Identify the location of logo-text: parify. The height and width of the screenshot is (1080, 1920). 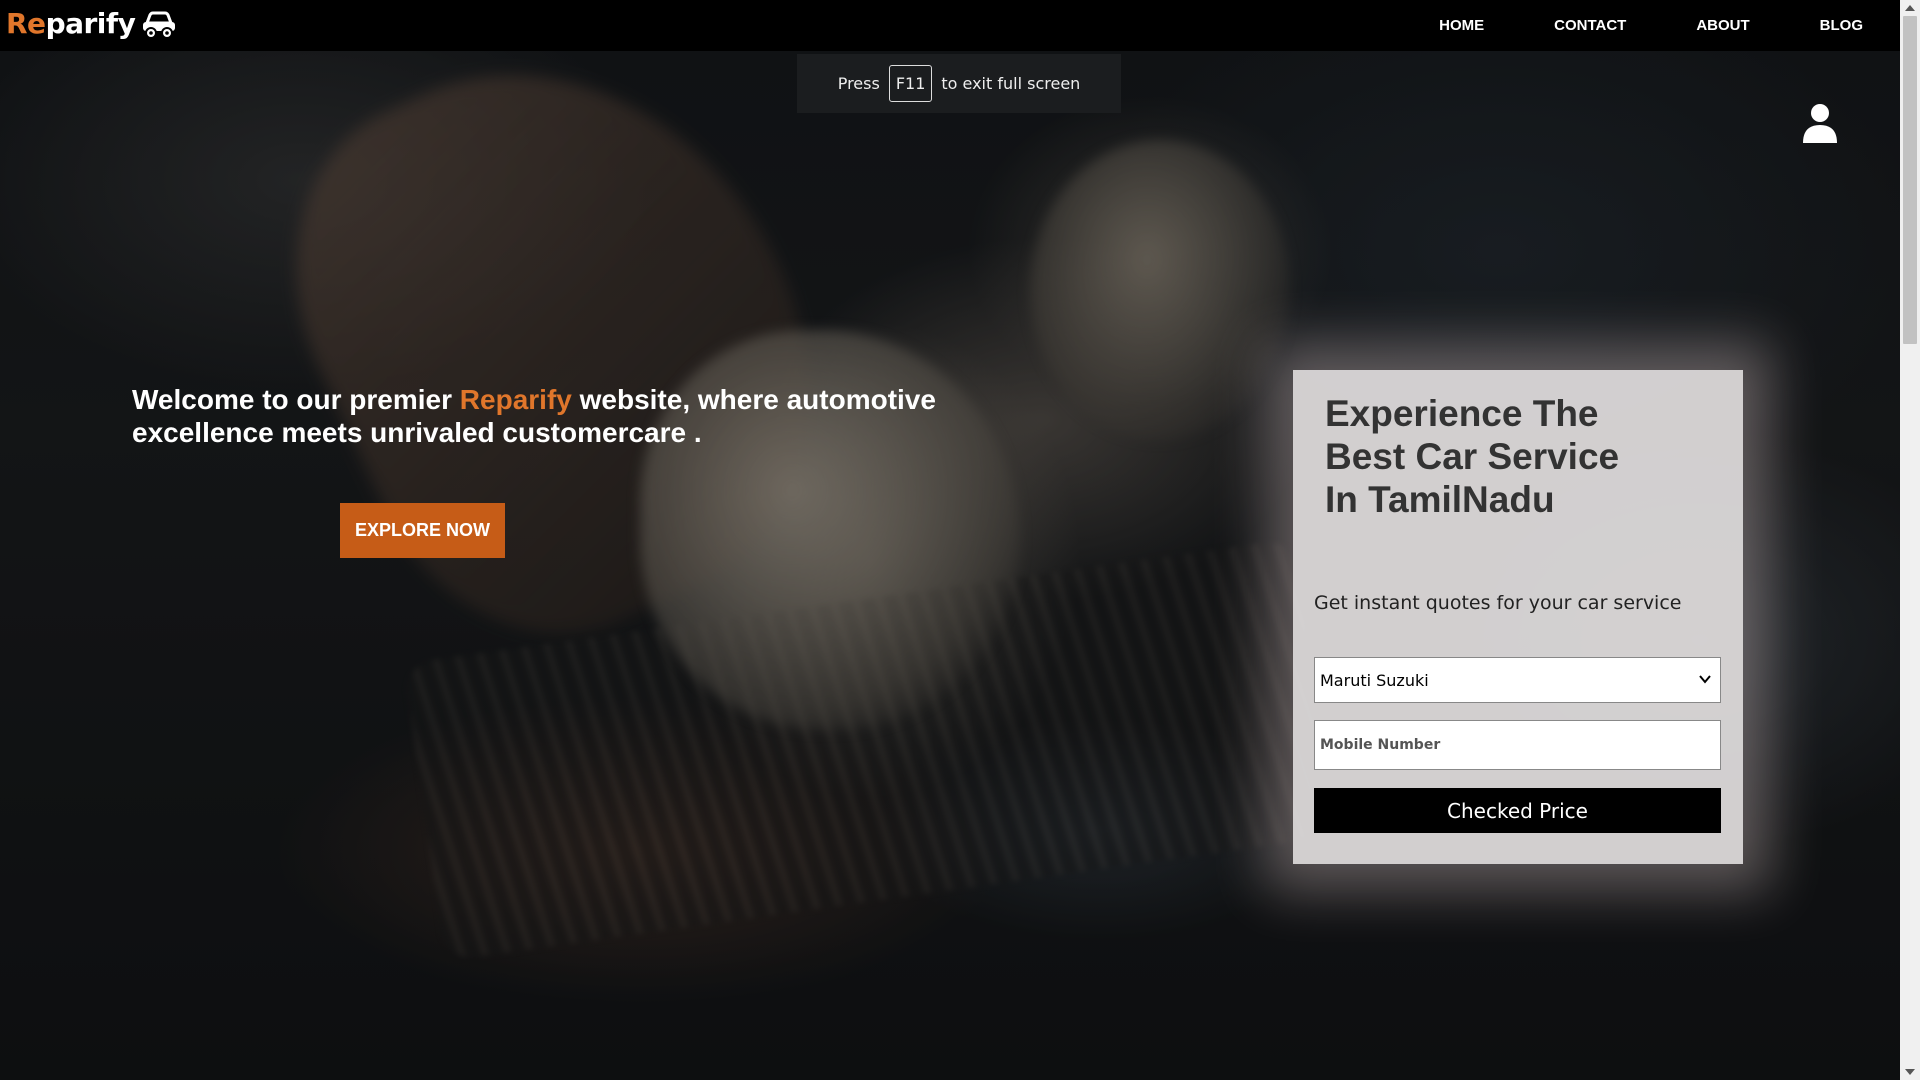
(90, 23).